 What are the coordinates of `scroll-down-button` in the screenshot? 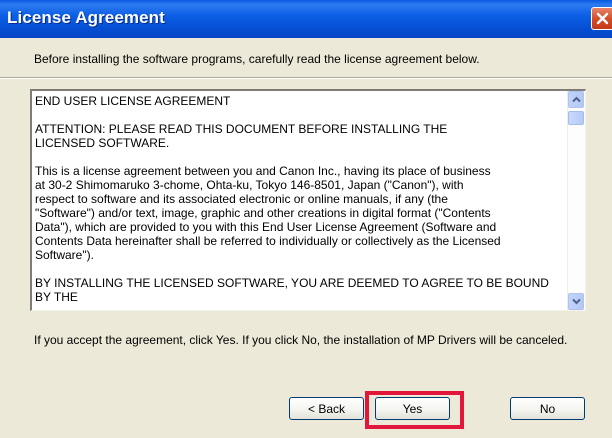 It's located at (576, 301).